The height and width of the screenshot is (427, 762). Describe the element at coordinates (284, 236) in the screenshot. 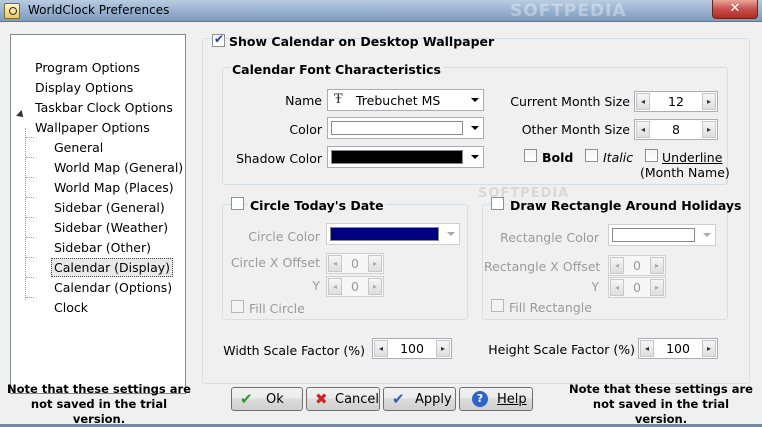

I see `circle-color-label: Circle Color` at that location.